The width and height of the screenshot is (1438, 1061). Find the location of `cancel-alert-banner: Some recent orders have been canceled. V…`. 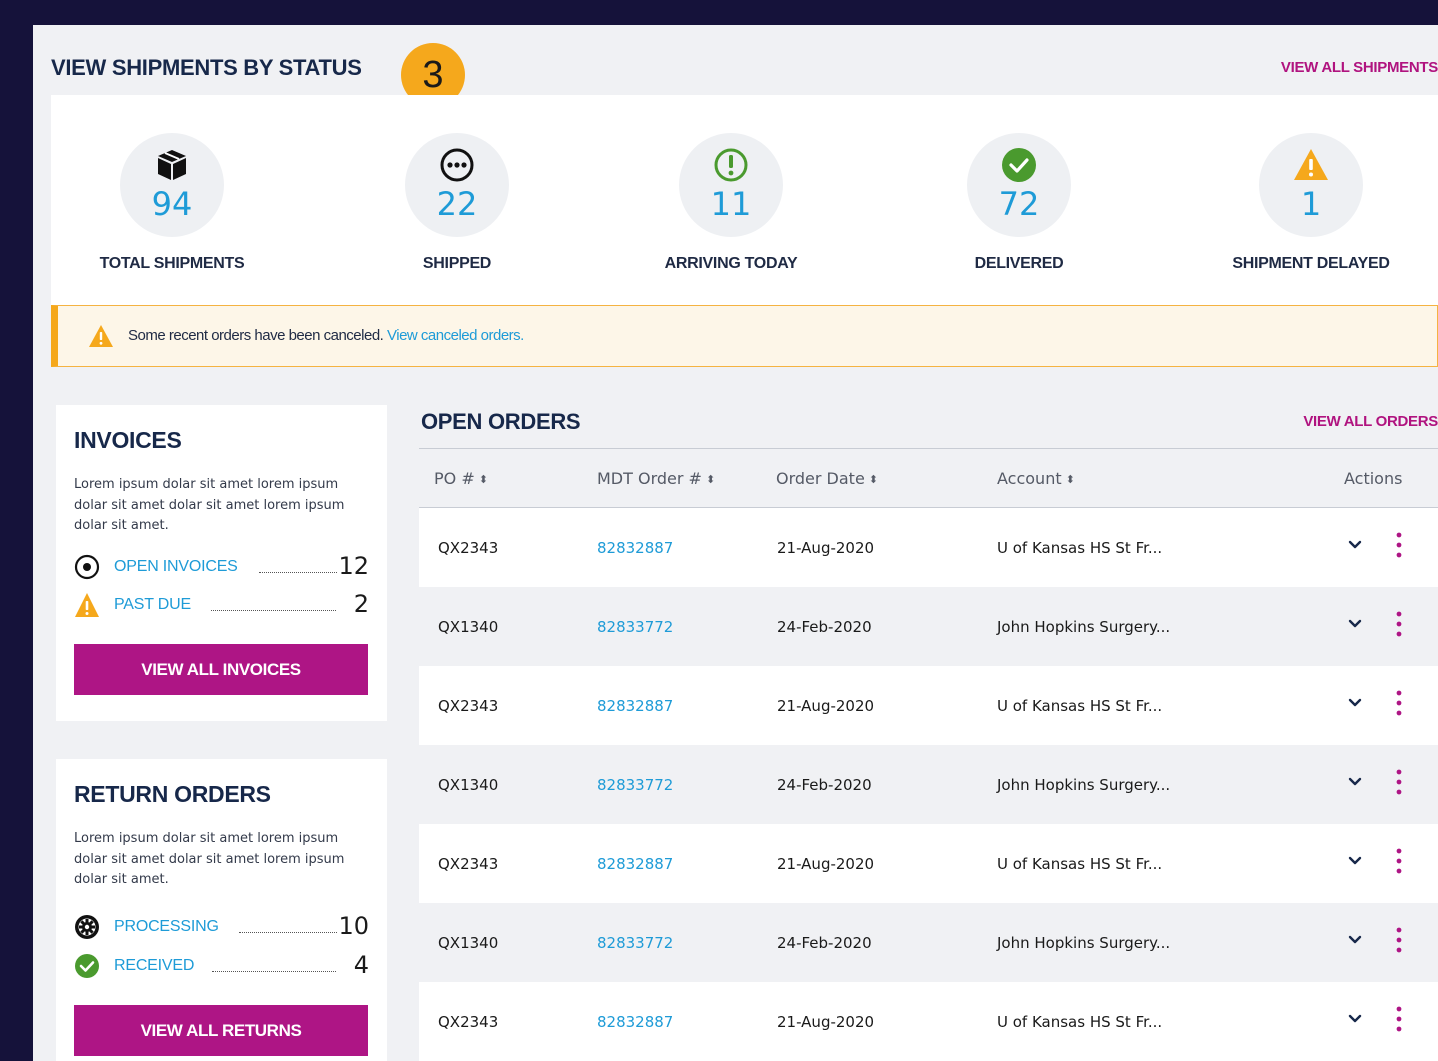

cancel-alert-banner: Some recent orders have been canceled. V… is located at coordinates (744, 336).